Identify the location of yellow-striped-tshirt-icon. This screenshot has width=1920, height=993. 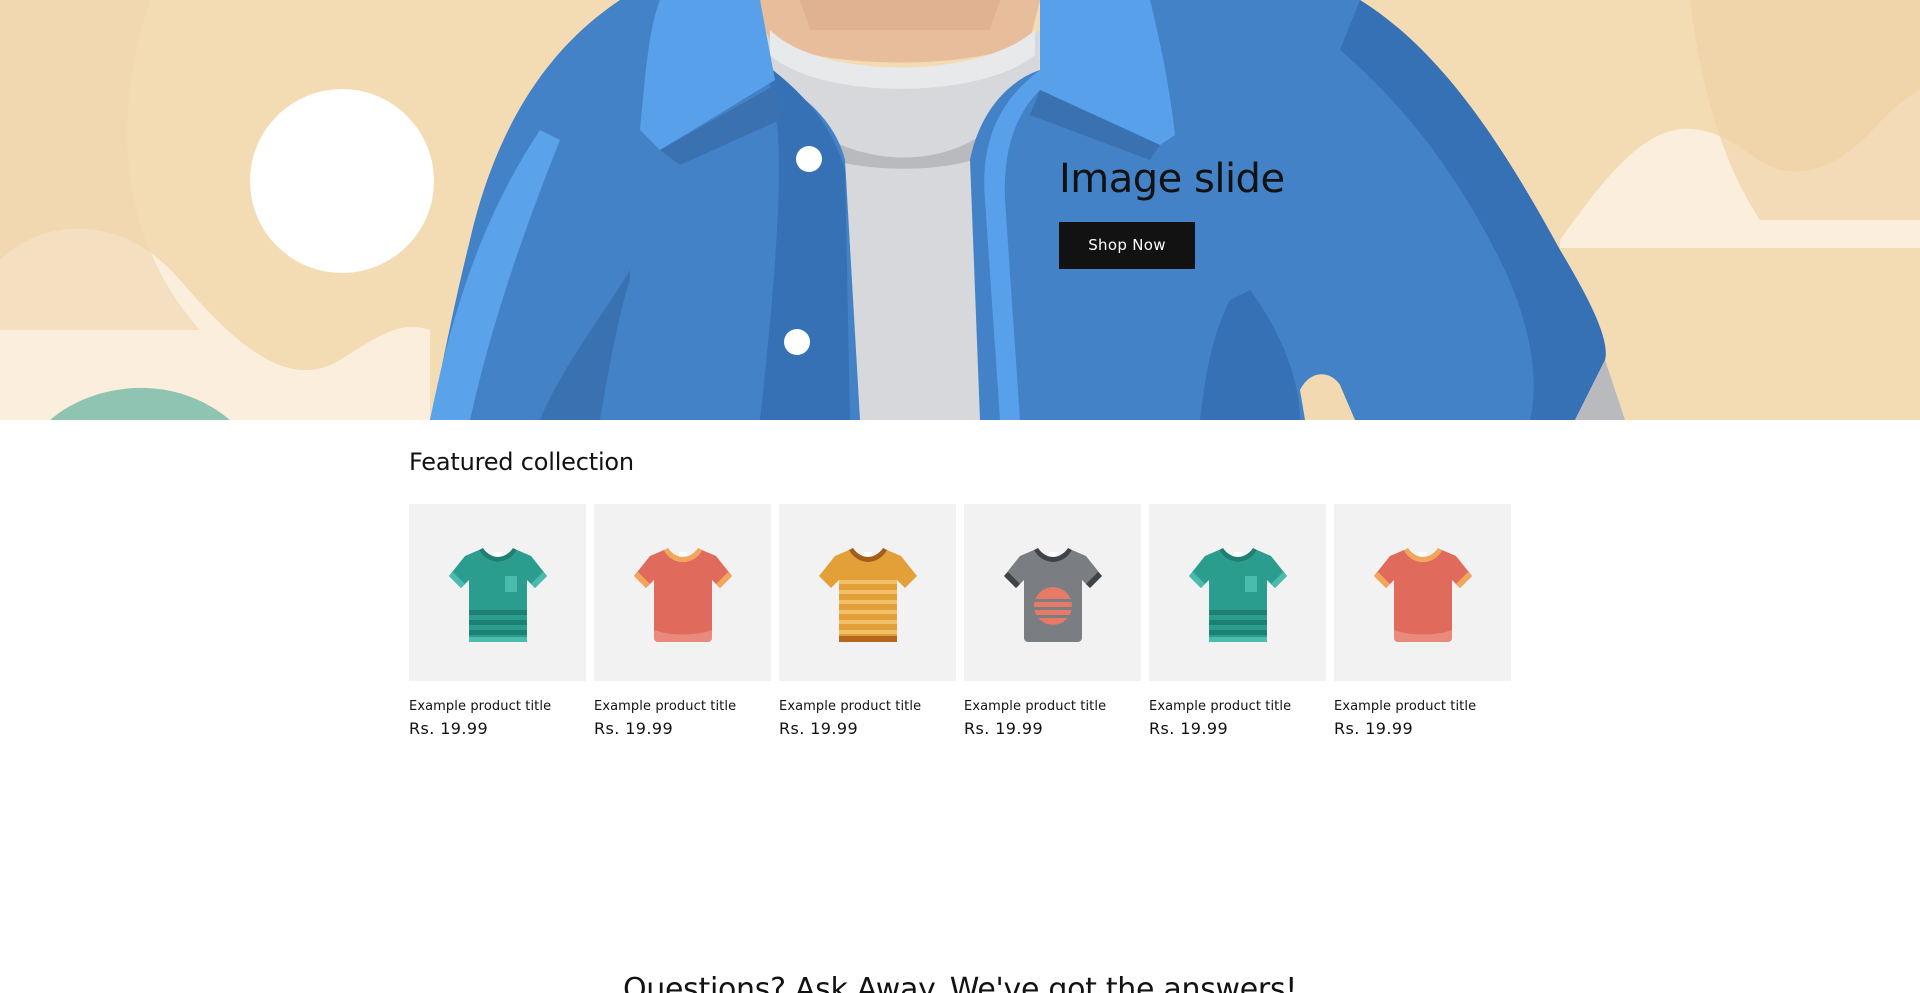
(867, 594).